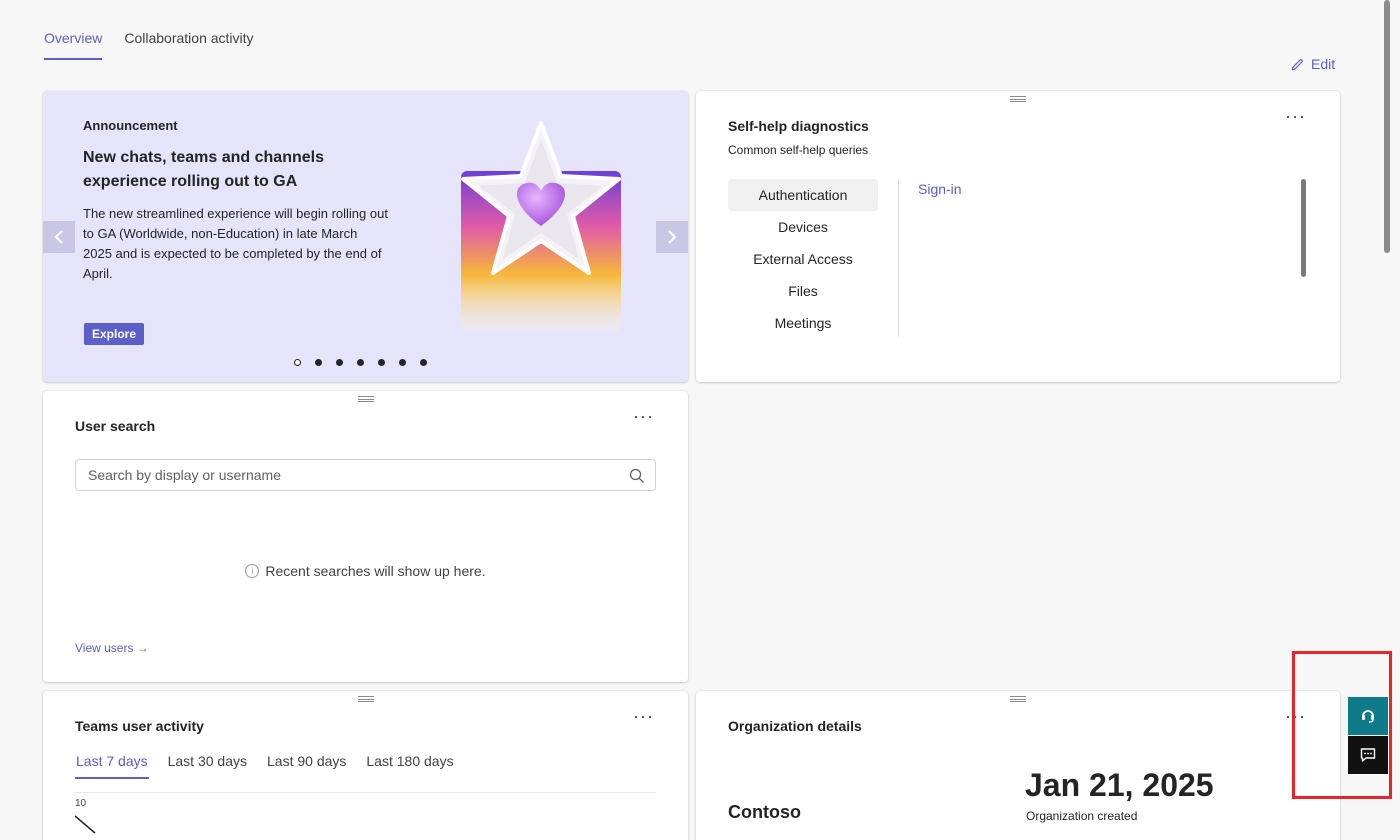  What do you see at coordinates (940, 189) in the screenshot?
I see `sign-in-link: Sign-in` at bounding box center [940, 189].